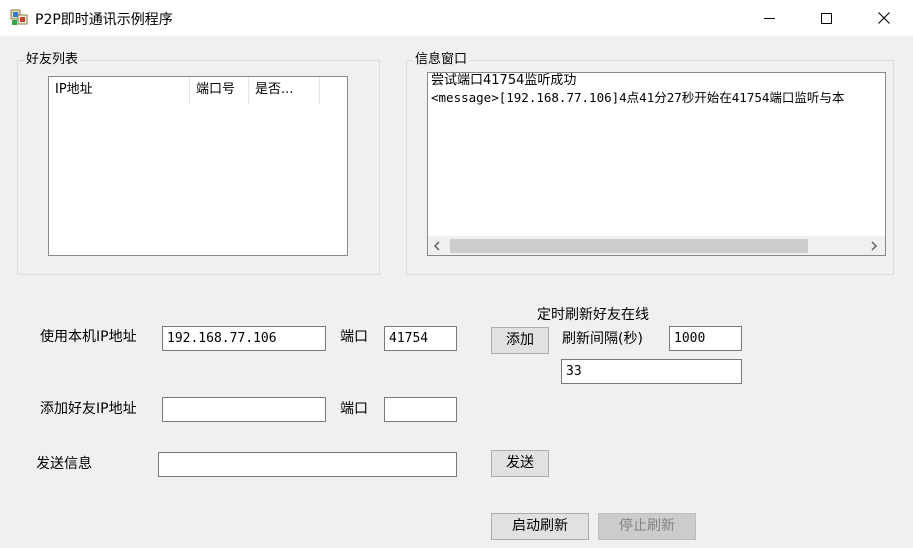 Image resolution: width=913 pixels, height=548 pixels. What do you see at coordinates (88, 409) in the screenshot?
I see `friend-ip-label: 添加好友IP地址` at bounding box center [88, 409].